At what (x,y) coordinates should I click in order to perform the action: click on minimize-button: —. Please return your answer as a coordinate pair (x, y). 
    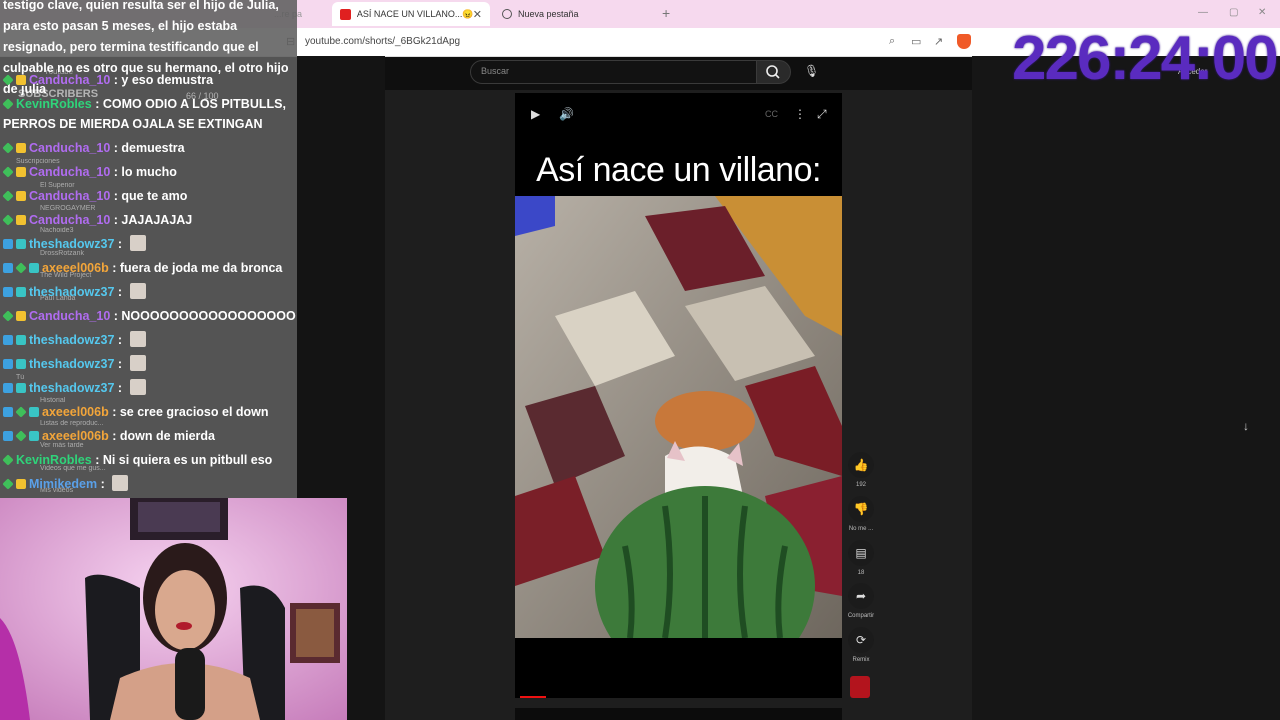
    Looking at the image, I should click on (1203, 12).